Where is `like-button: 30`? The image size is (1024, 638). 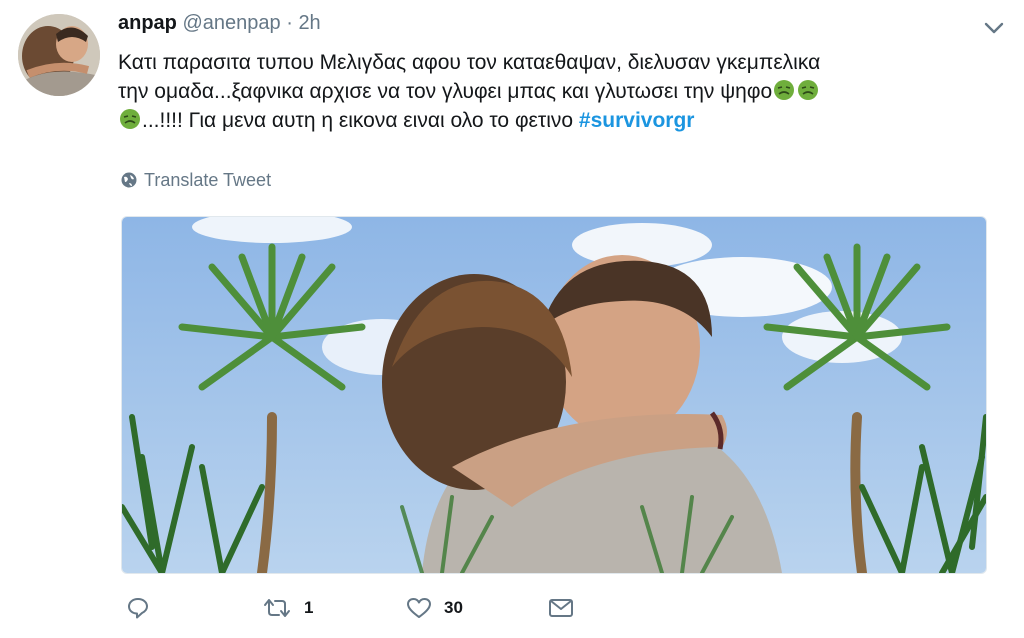
like-button: 30 is located at coordinates (434, 608).